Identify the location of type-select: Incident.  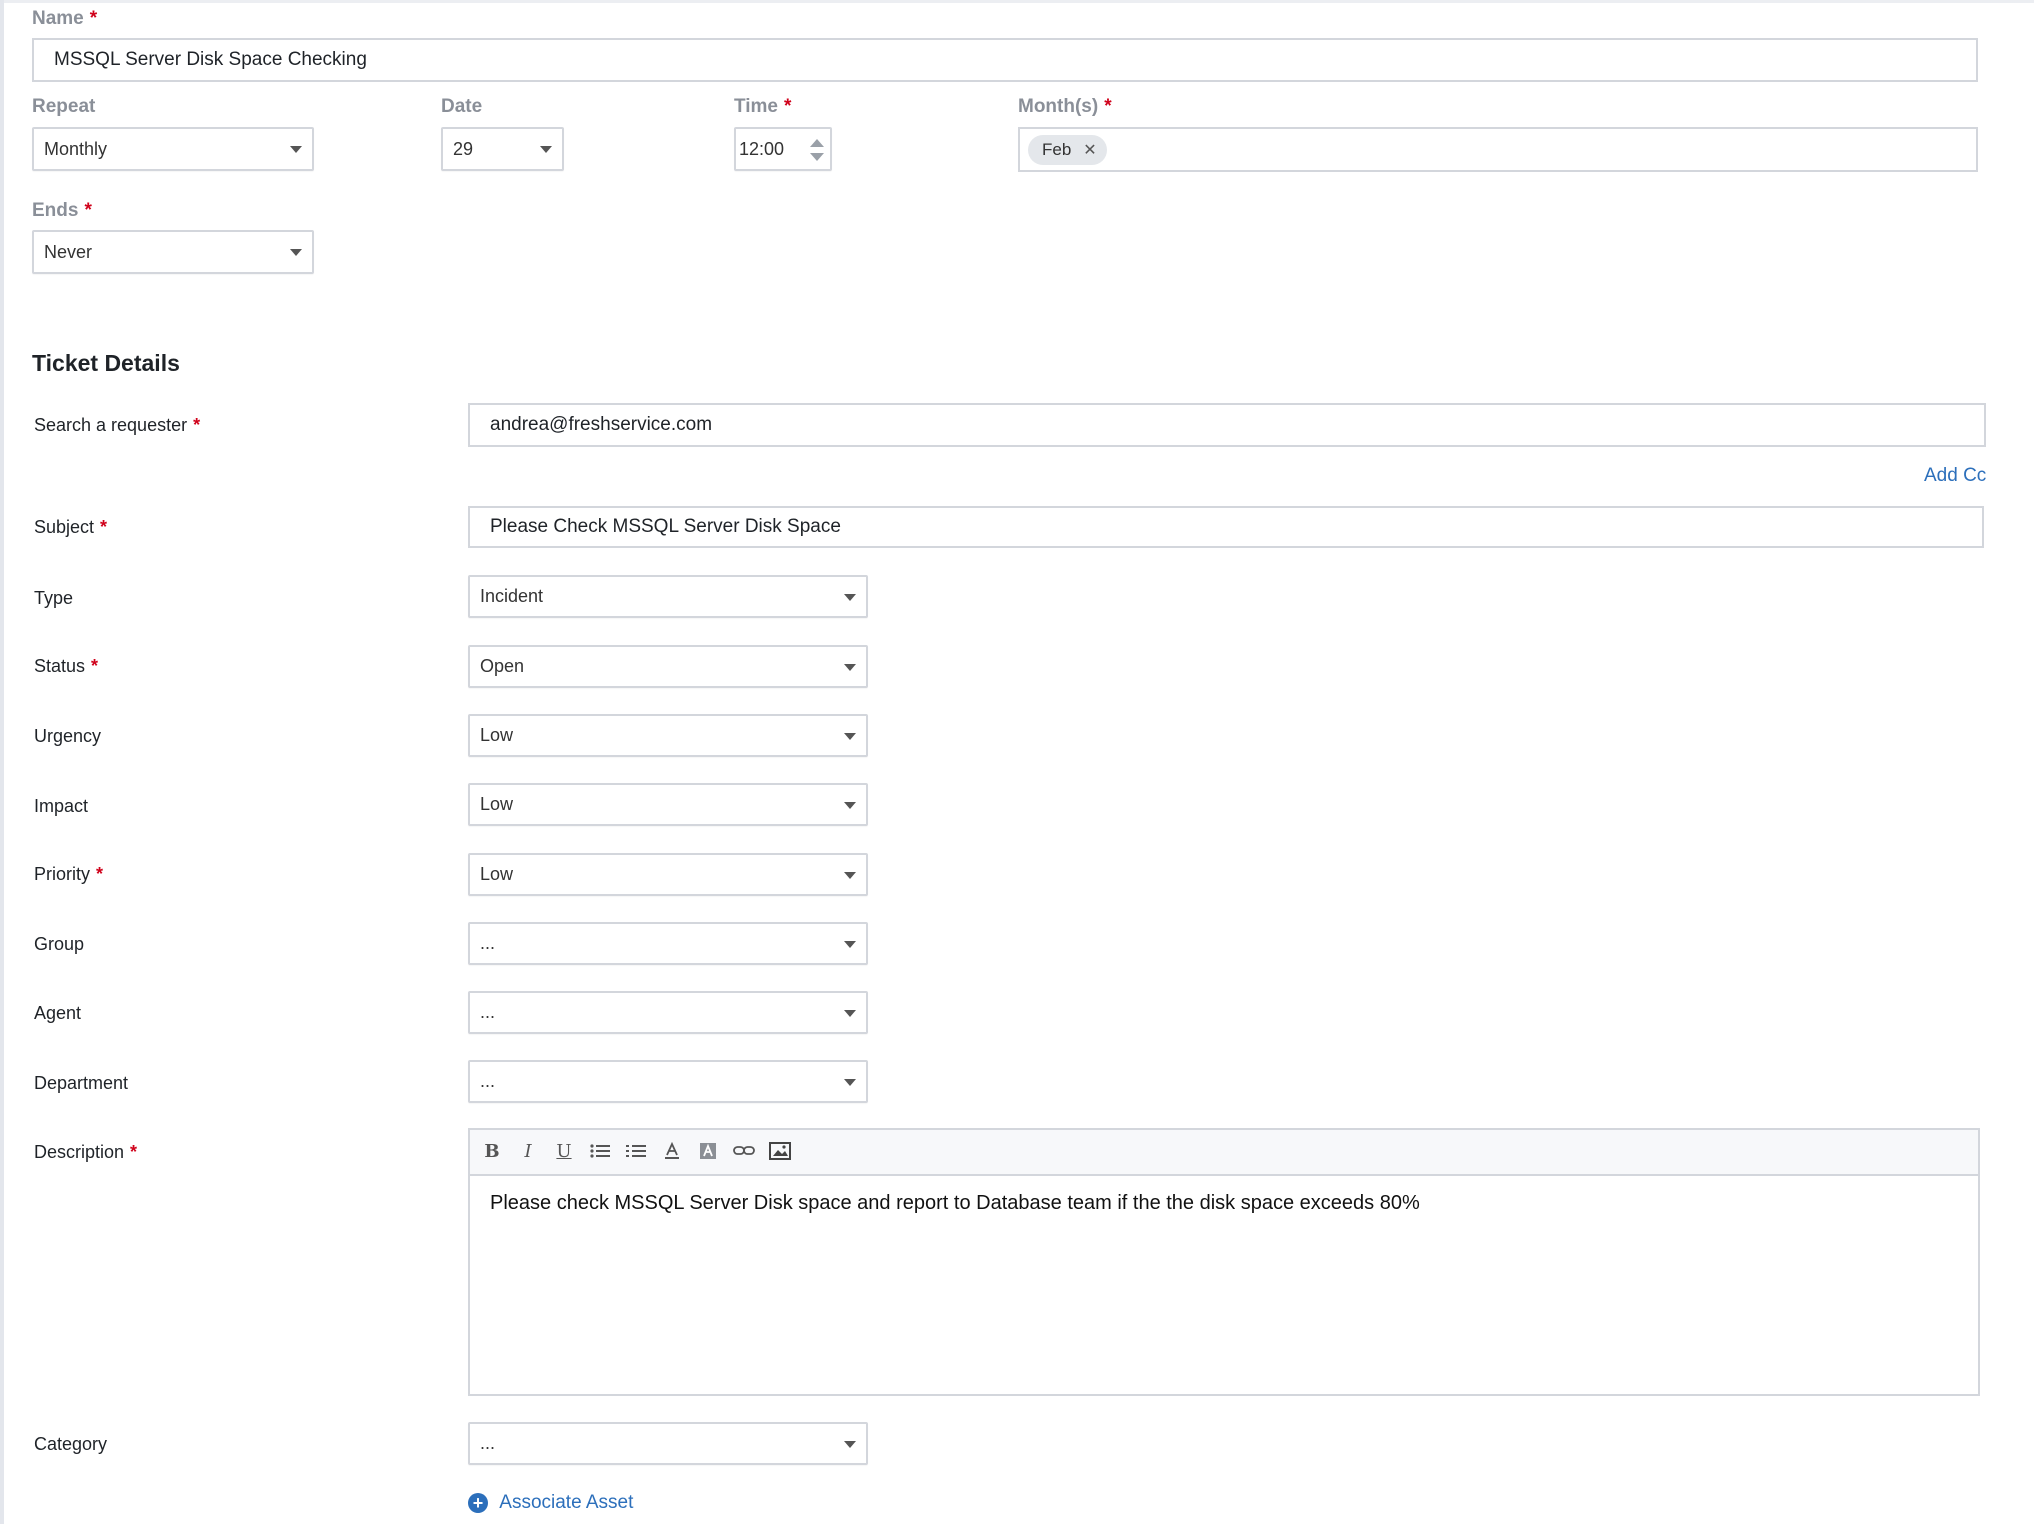
(668, 596).